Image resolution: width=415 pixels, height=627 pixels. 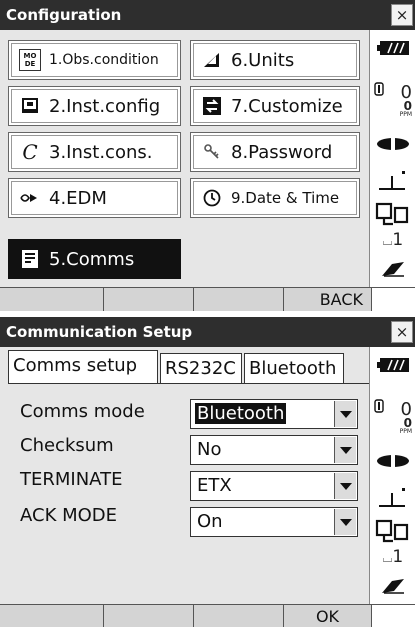 What do you see at coordinates (30, 60) in the screenshot?
I see `mode-icon: MO DE` at bounding box center [30, 60].